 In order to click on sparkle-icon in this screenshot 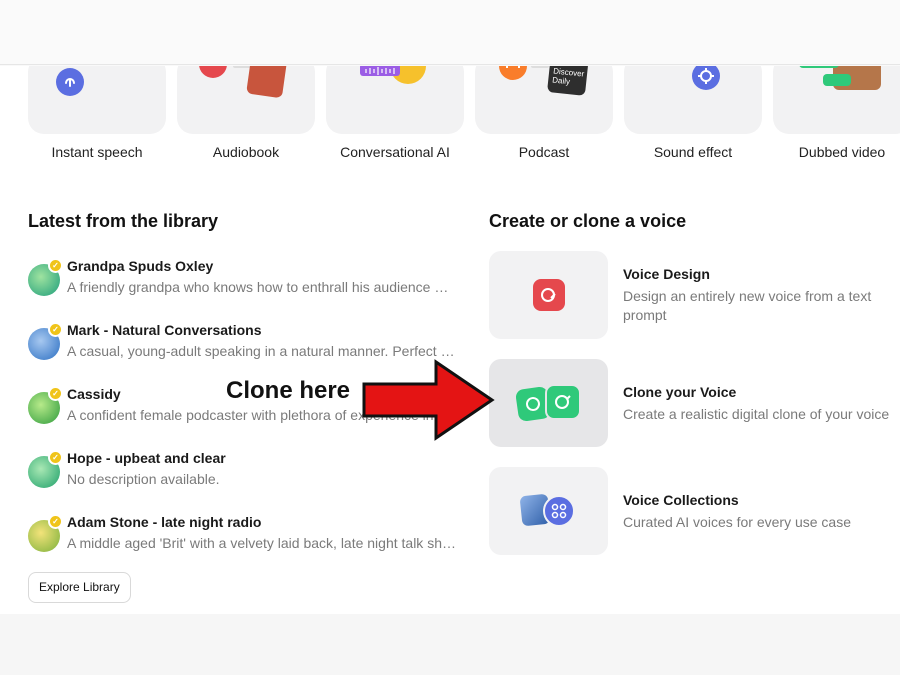, I will do `click(706, 78)`.